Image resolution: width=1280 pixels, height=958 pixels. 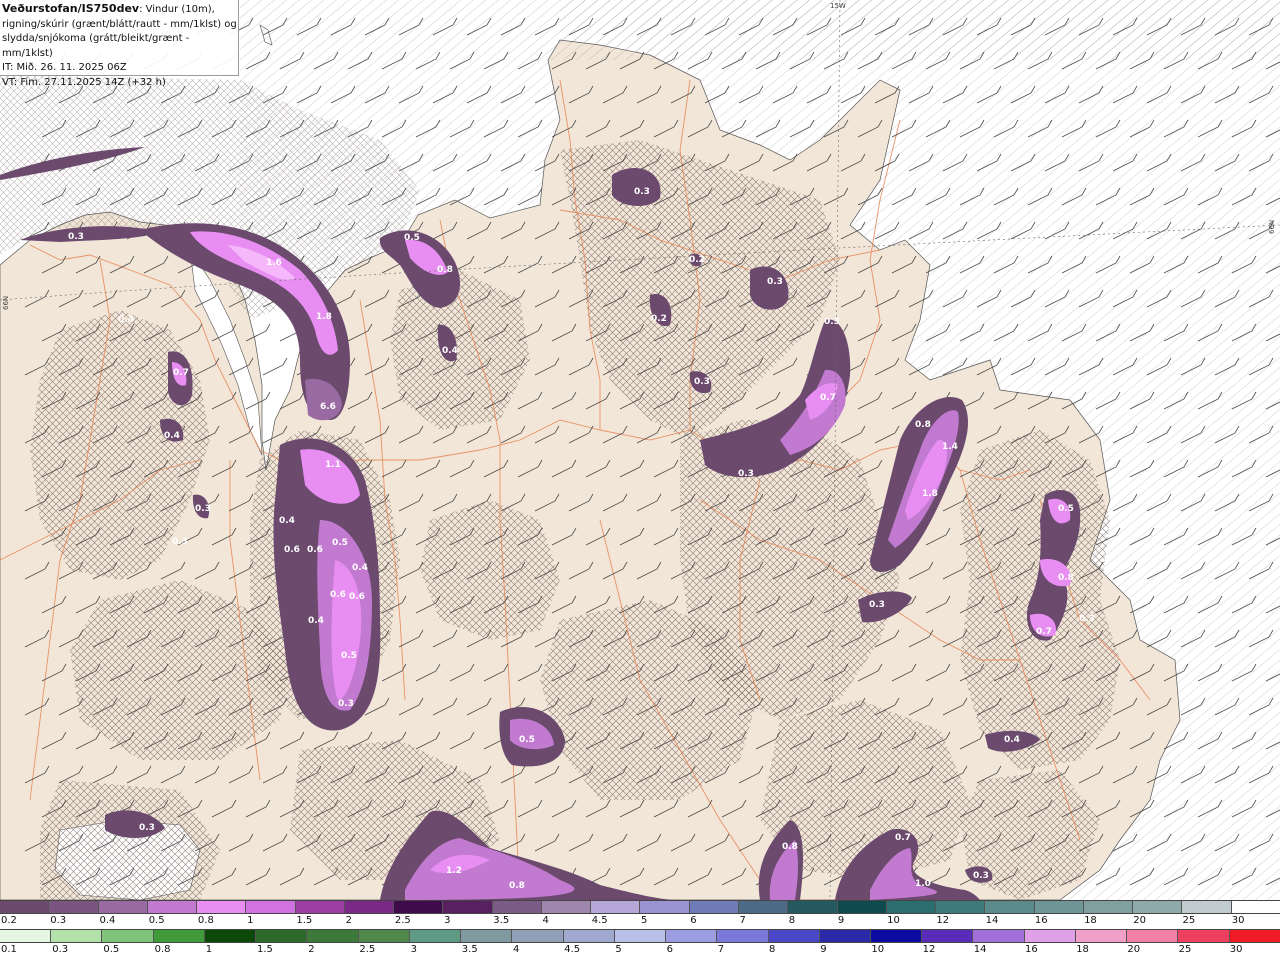 I want to click on legend-label: 0.5, so click(x=156, y=920).